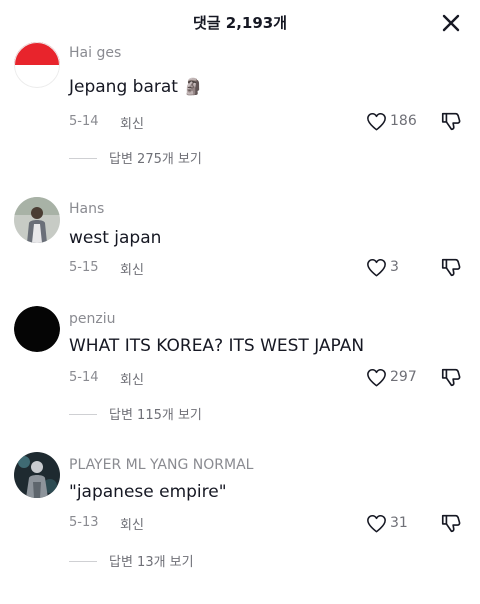  I want to click on view-replies-label: 답변 275개 보기, so click(155, 159).